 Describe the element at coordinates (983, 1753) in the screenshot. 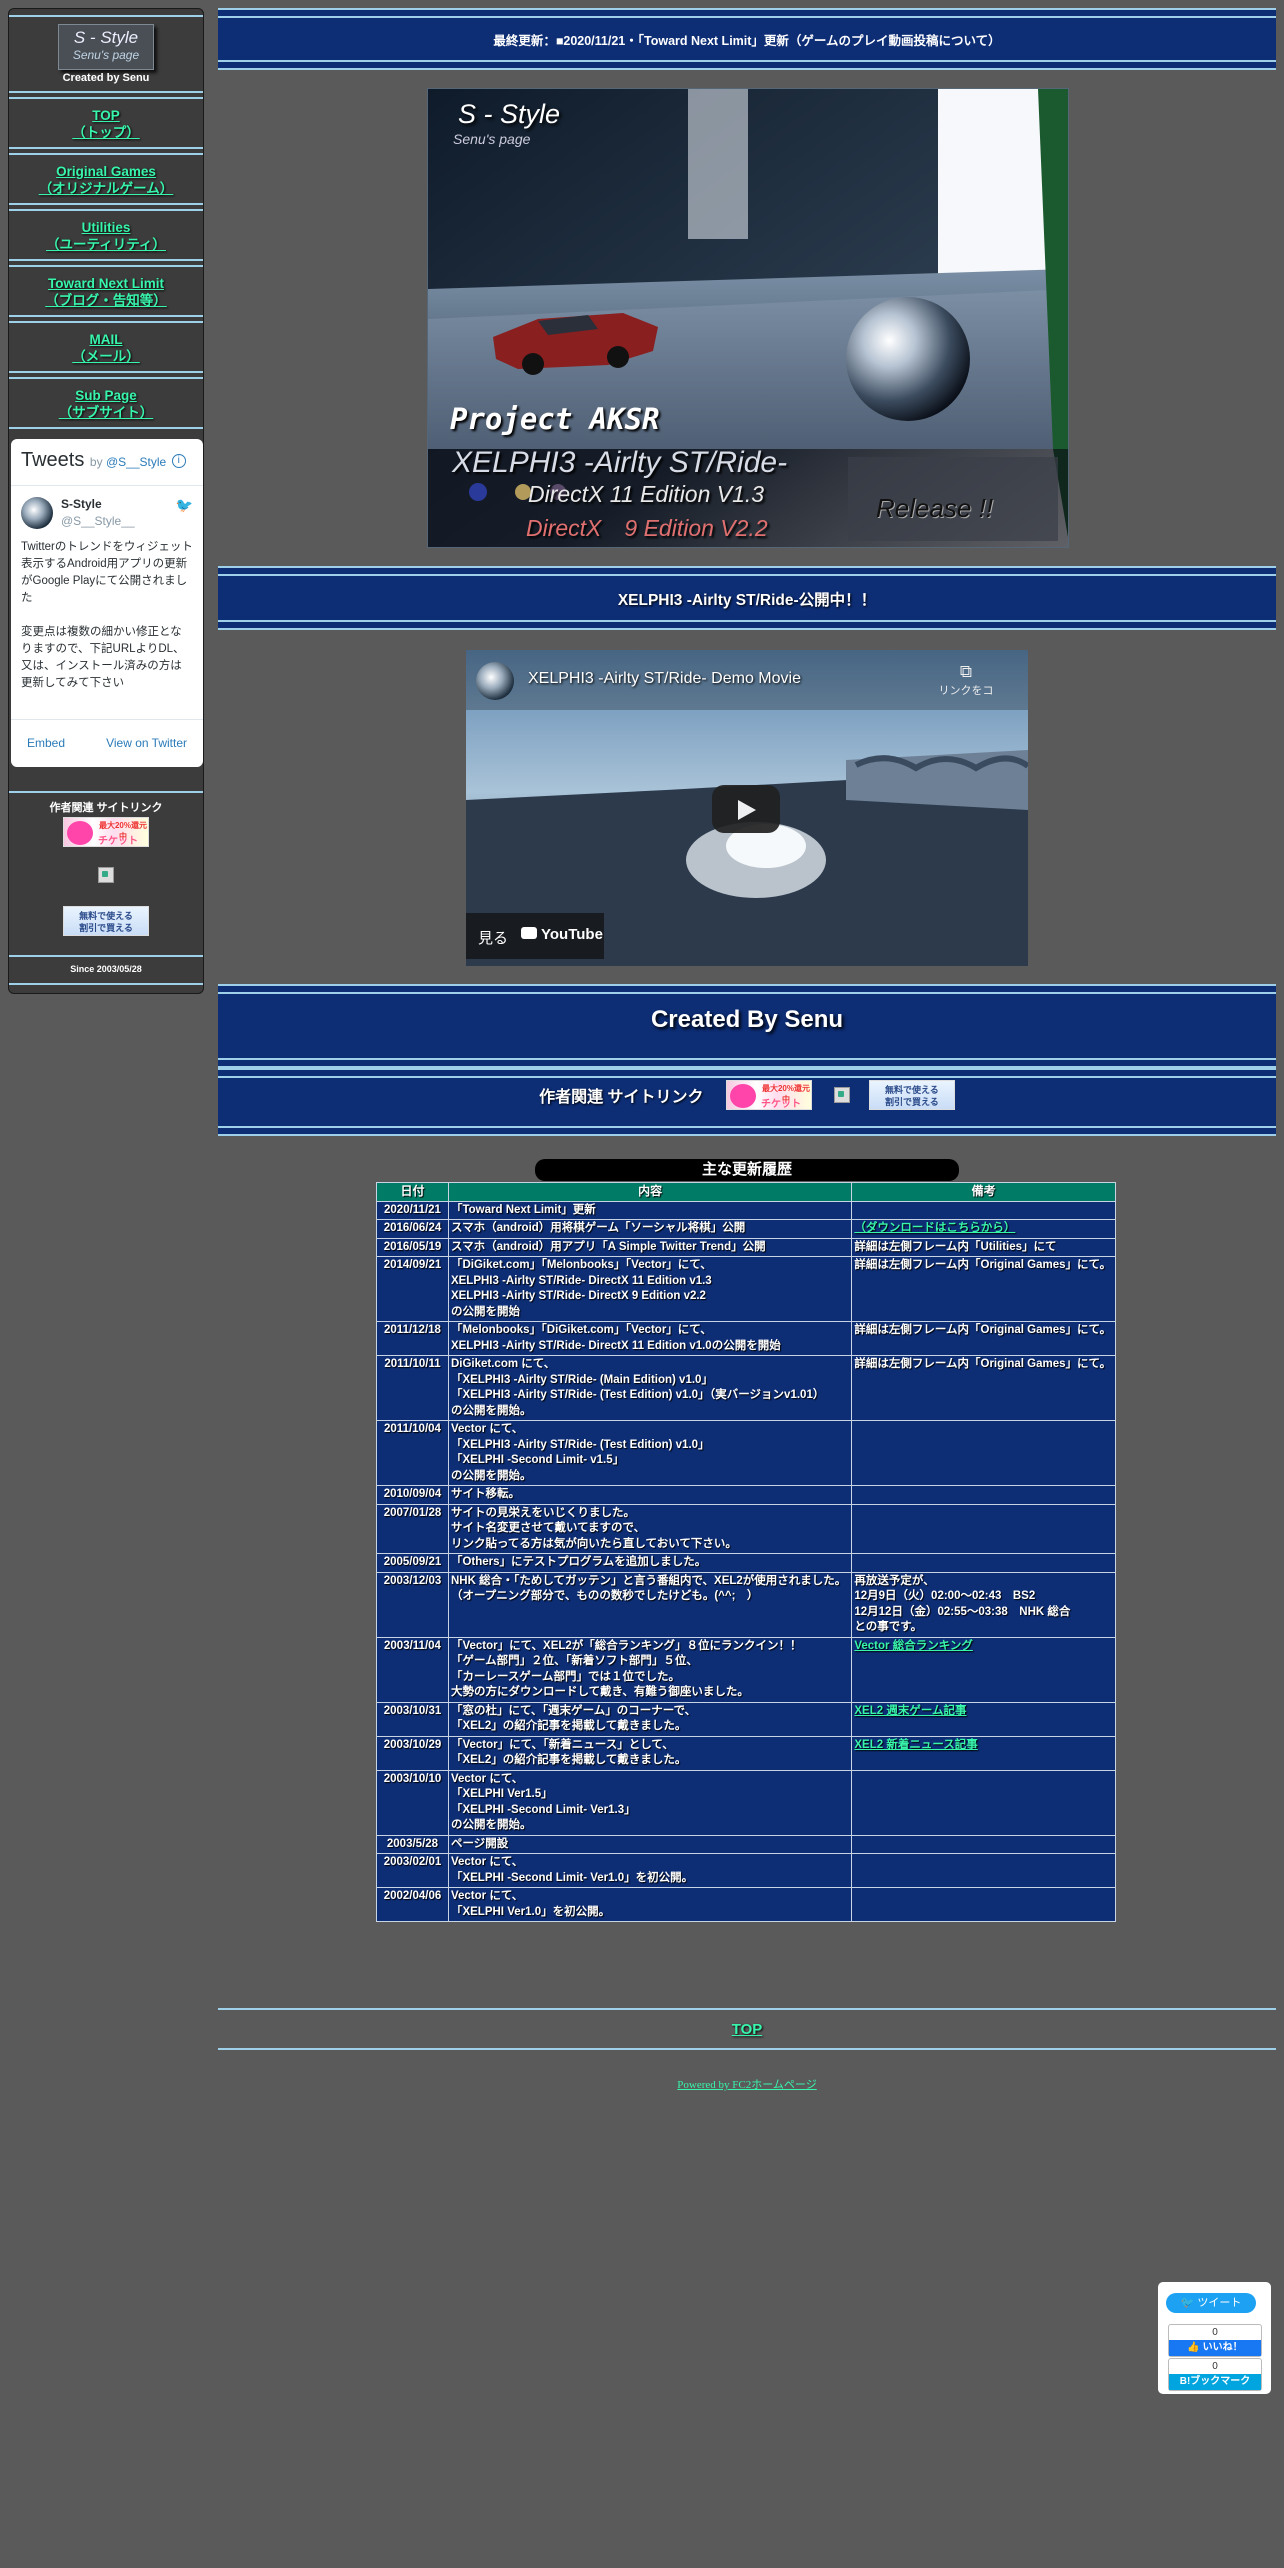

I see `history-note: XEL2 新着ニュース記事` at that location.